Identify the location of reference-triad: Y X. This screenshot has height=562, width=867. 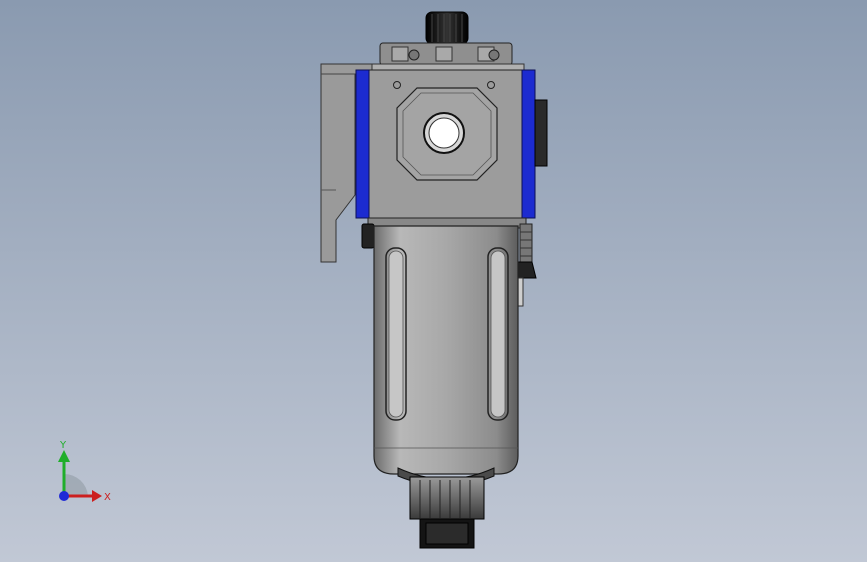
(84, 471).